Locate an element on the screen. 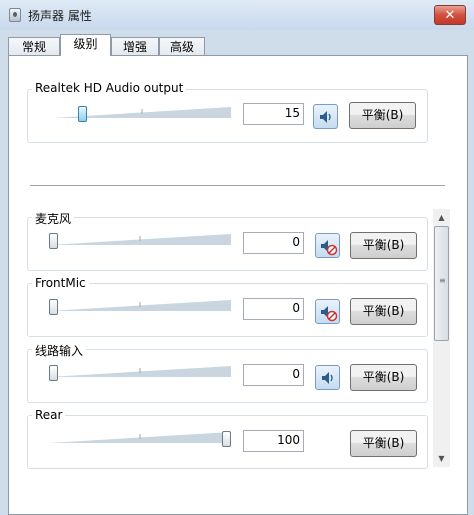 This screenshot has height=515, width=474. tab-strip: 常规 级别 增强 高级 is located at coordinates (238, 43).